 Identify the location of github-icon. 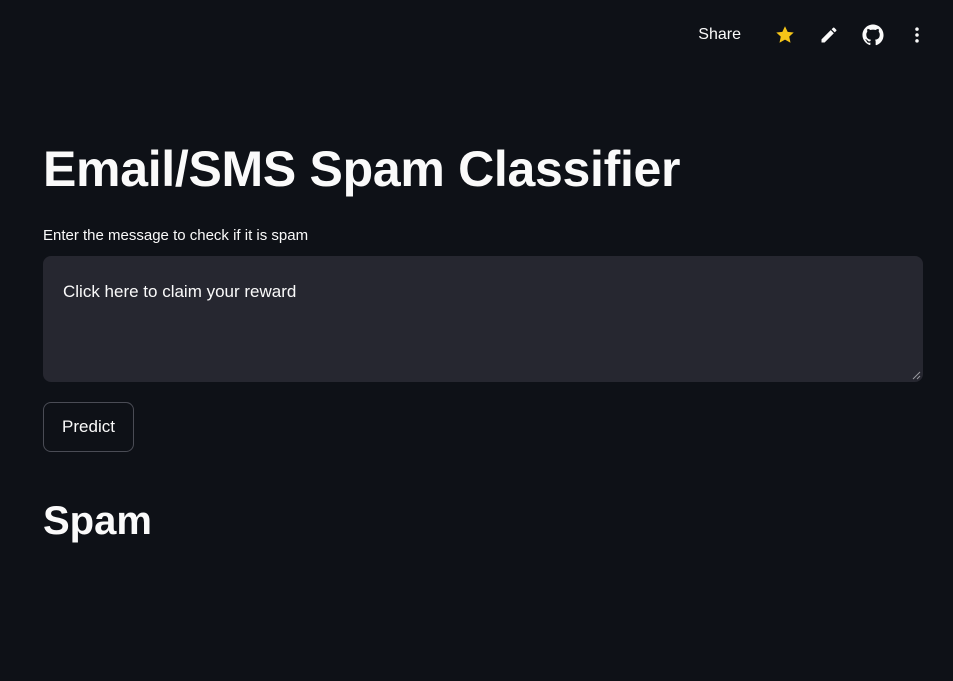
(873, 35).